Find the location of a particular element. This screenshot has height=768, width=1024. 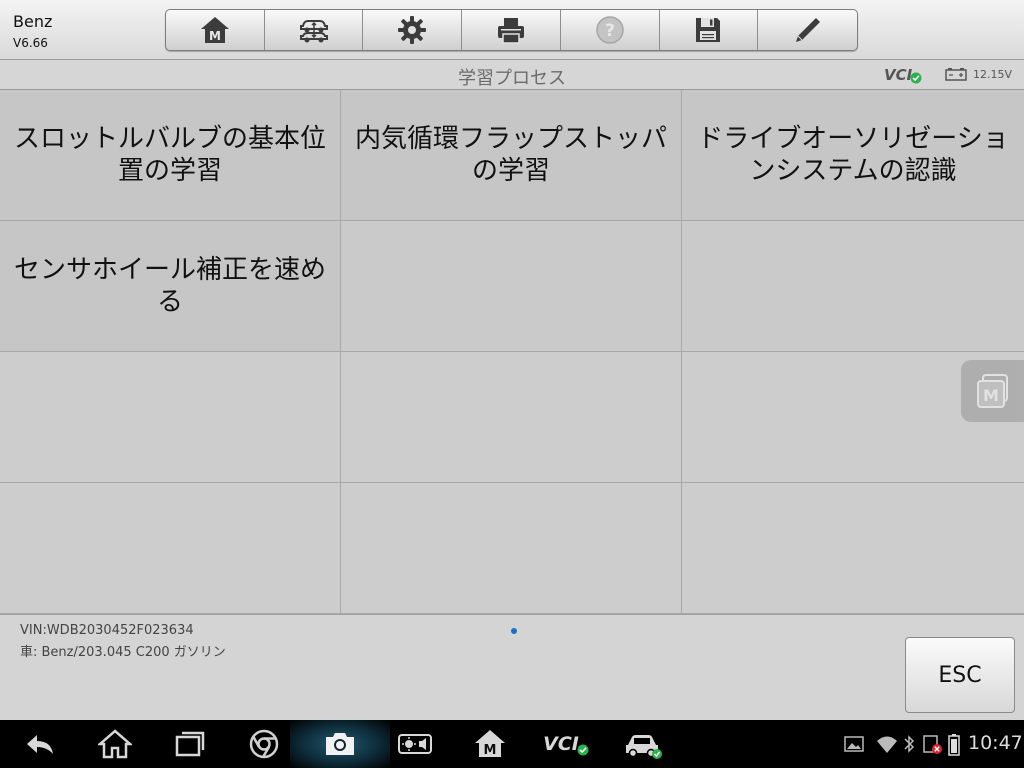

floating-menu-handle: M is located at coordinates (992, 391).